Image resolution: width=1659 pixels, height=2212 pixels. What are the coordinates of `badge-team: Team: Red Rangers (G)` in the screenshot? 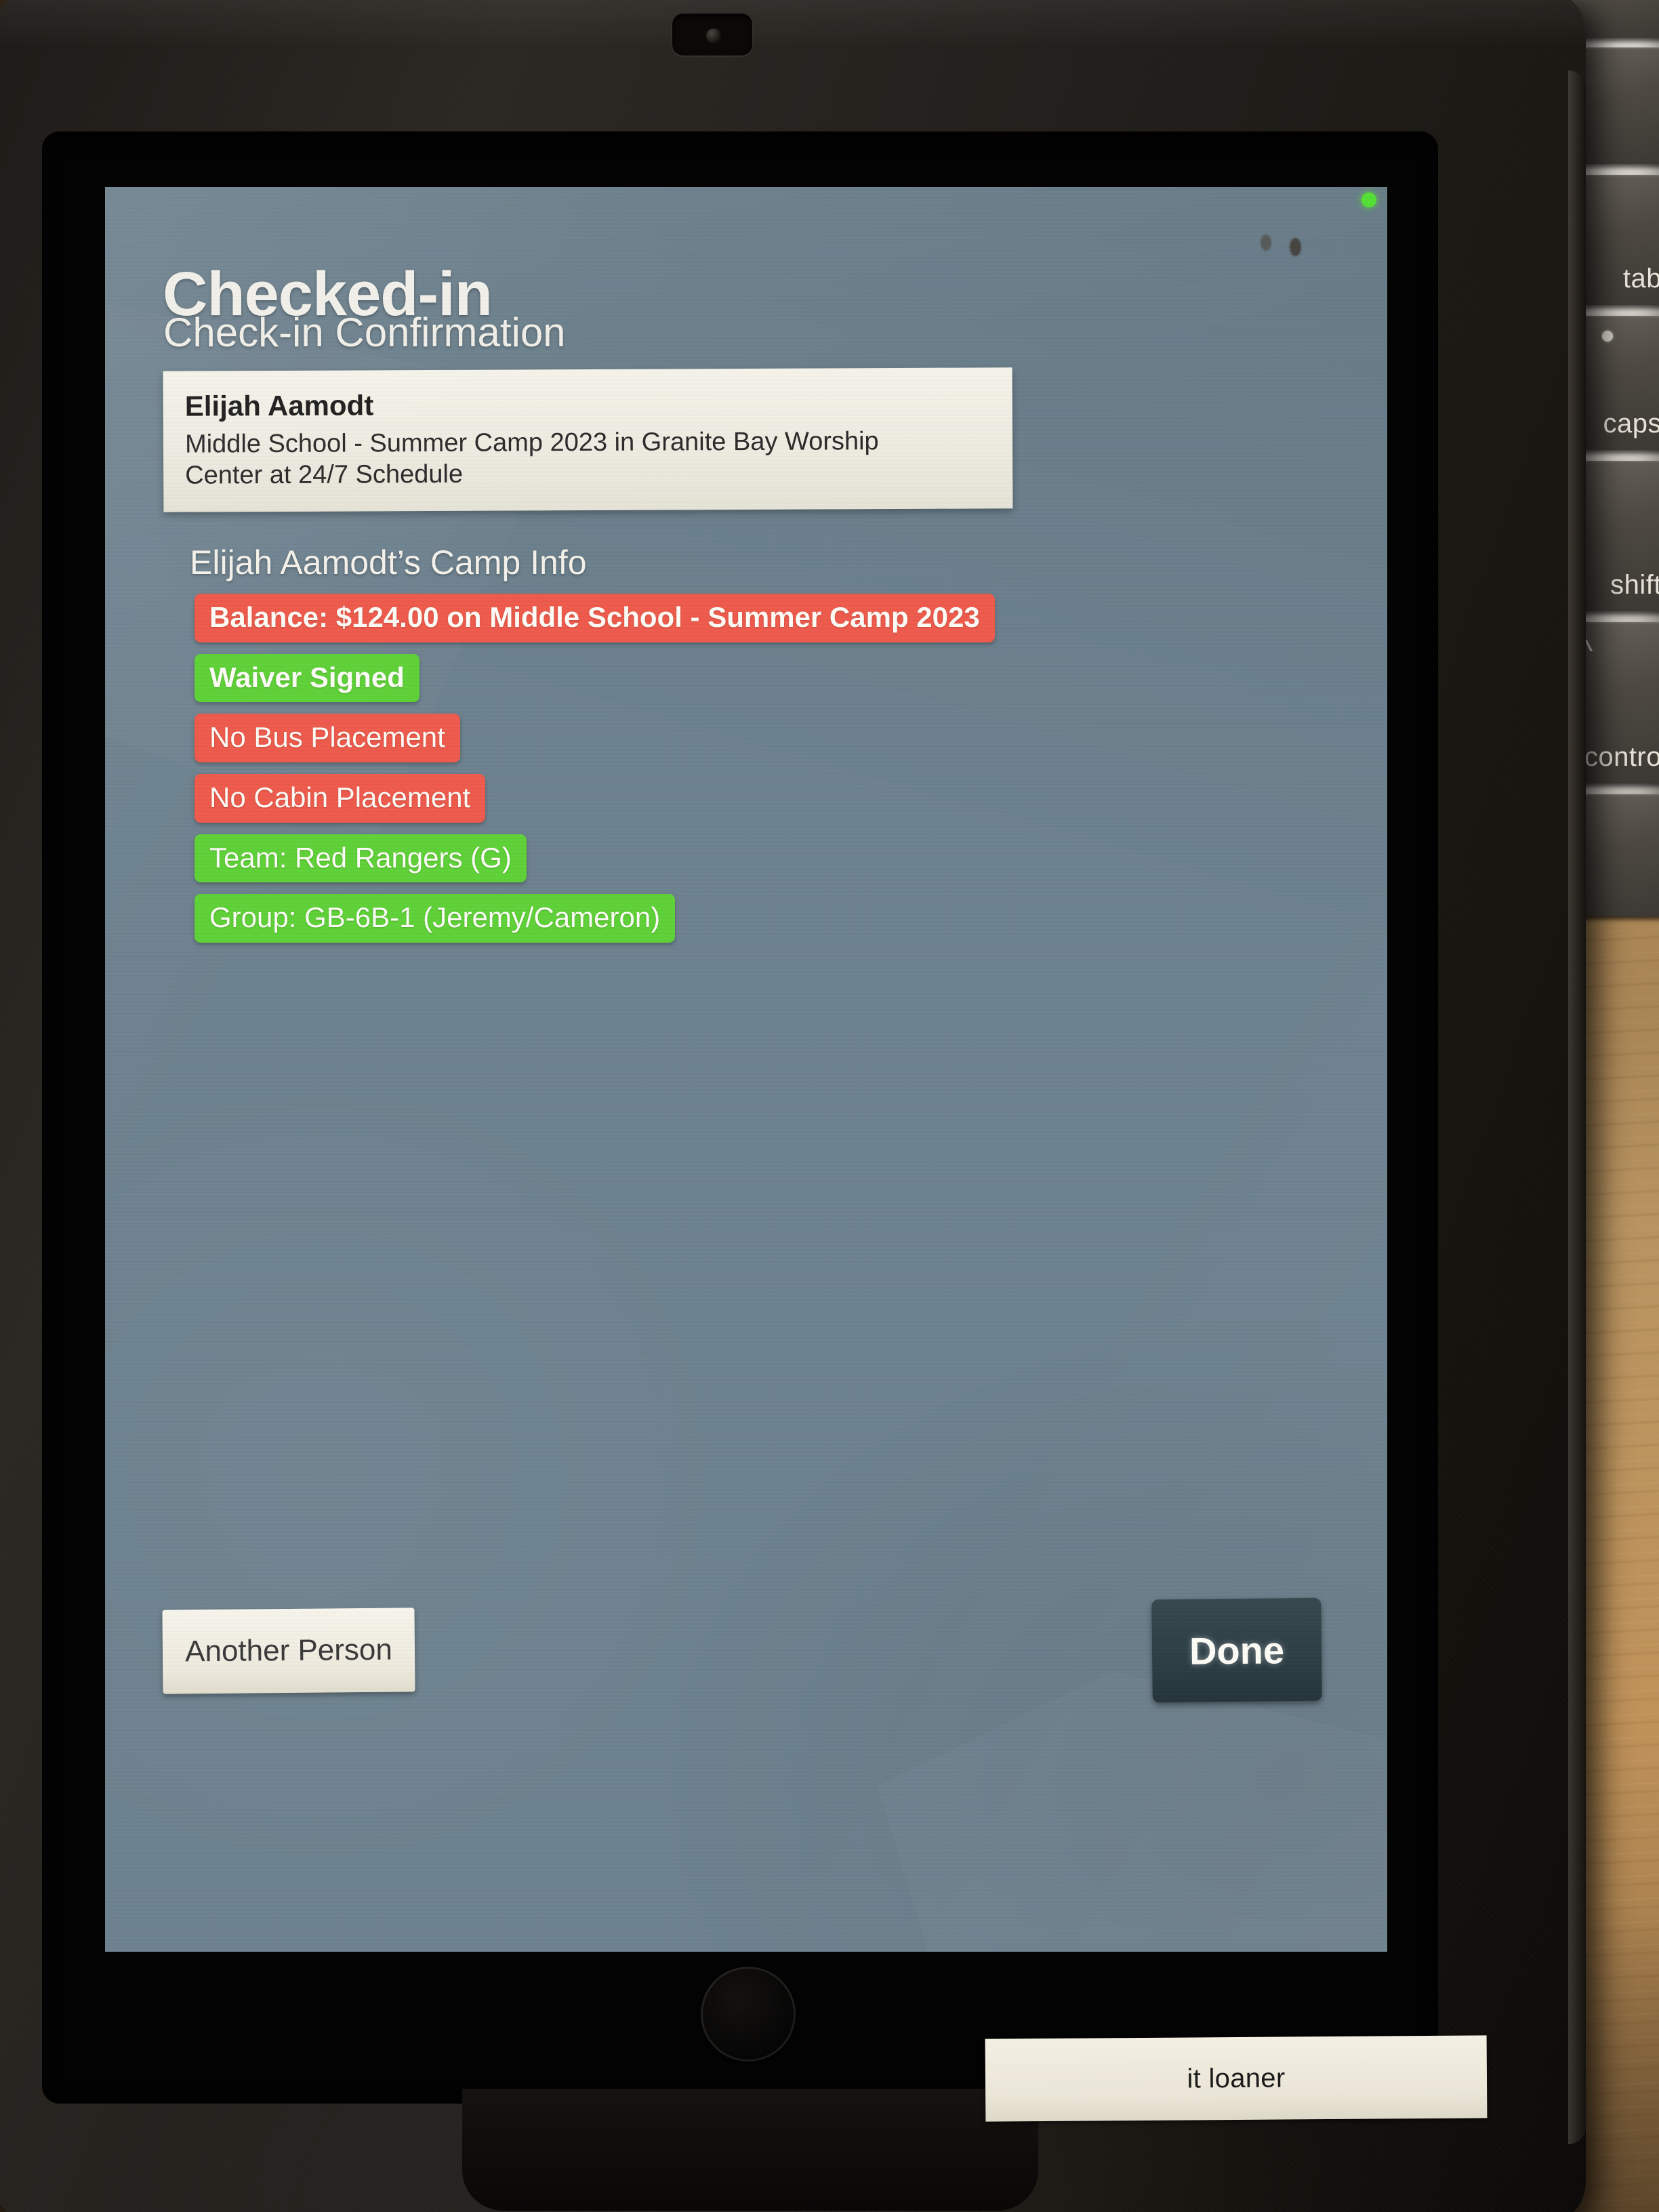 It's located at (360, 858).